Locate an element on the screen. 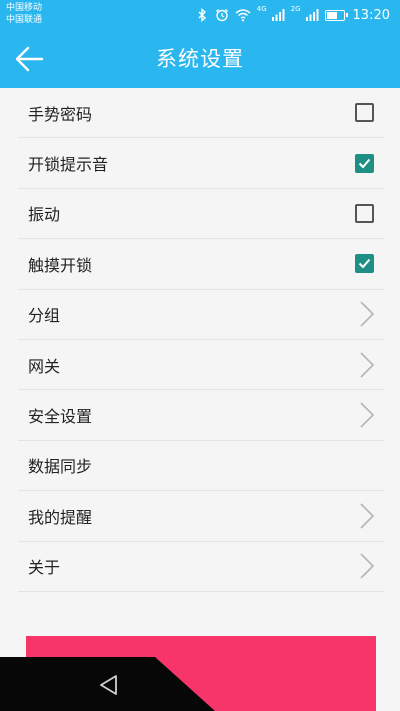  network-type-2: 2G is located at coordinates (295, 9).